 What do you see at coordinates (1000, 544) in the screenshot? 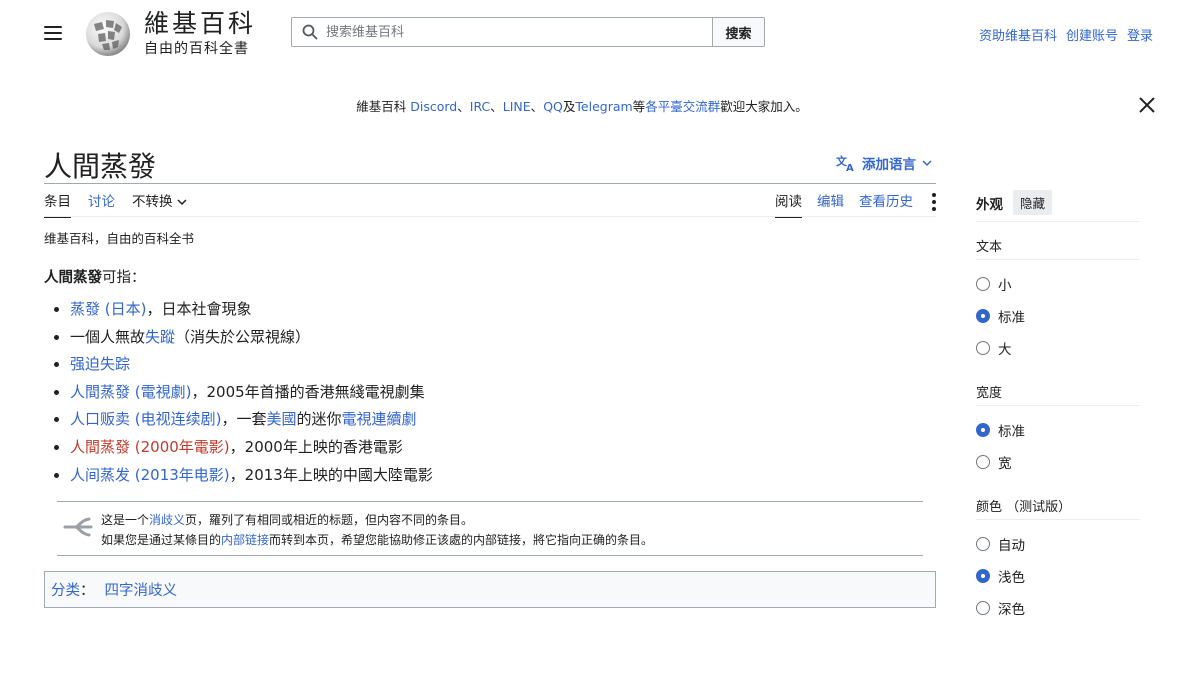
I see `color-auto-option: 自动` at bounding box center [1000, 544].